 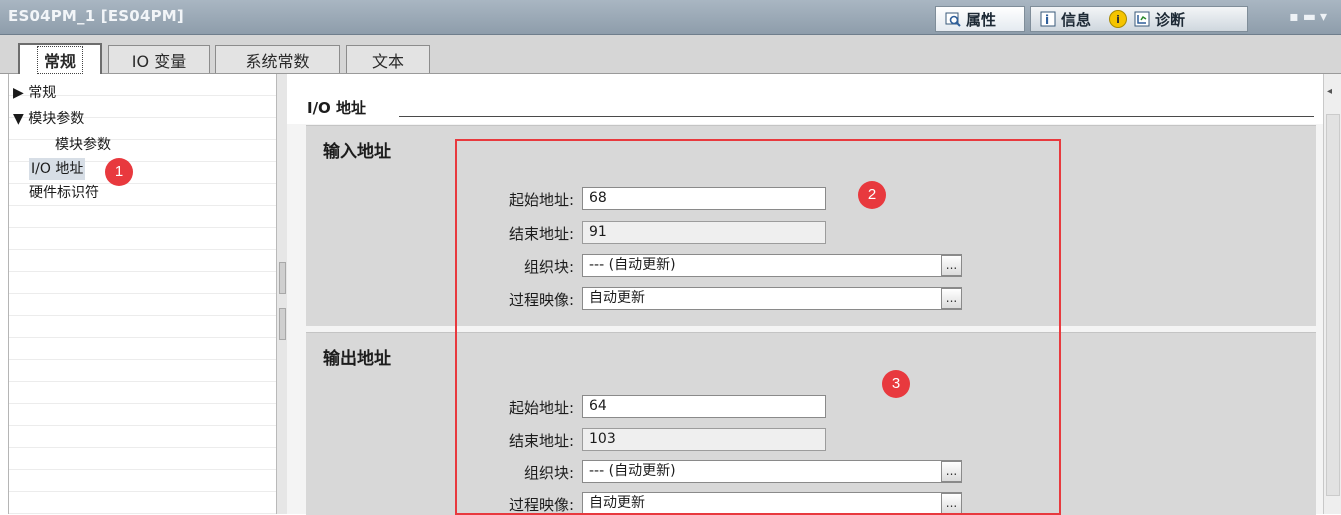 I want to click on annotation-badge-2: 2, so click(x=872, y=195).